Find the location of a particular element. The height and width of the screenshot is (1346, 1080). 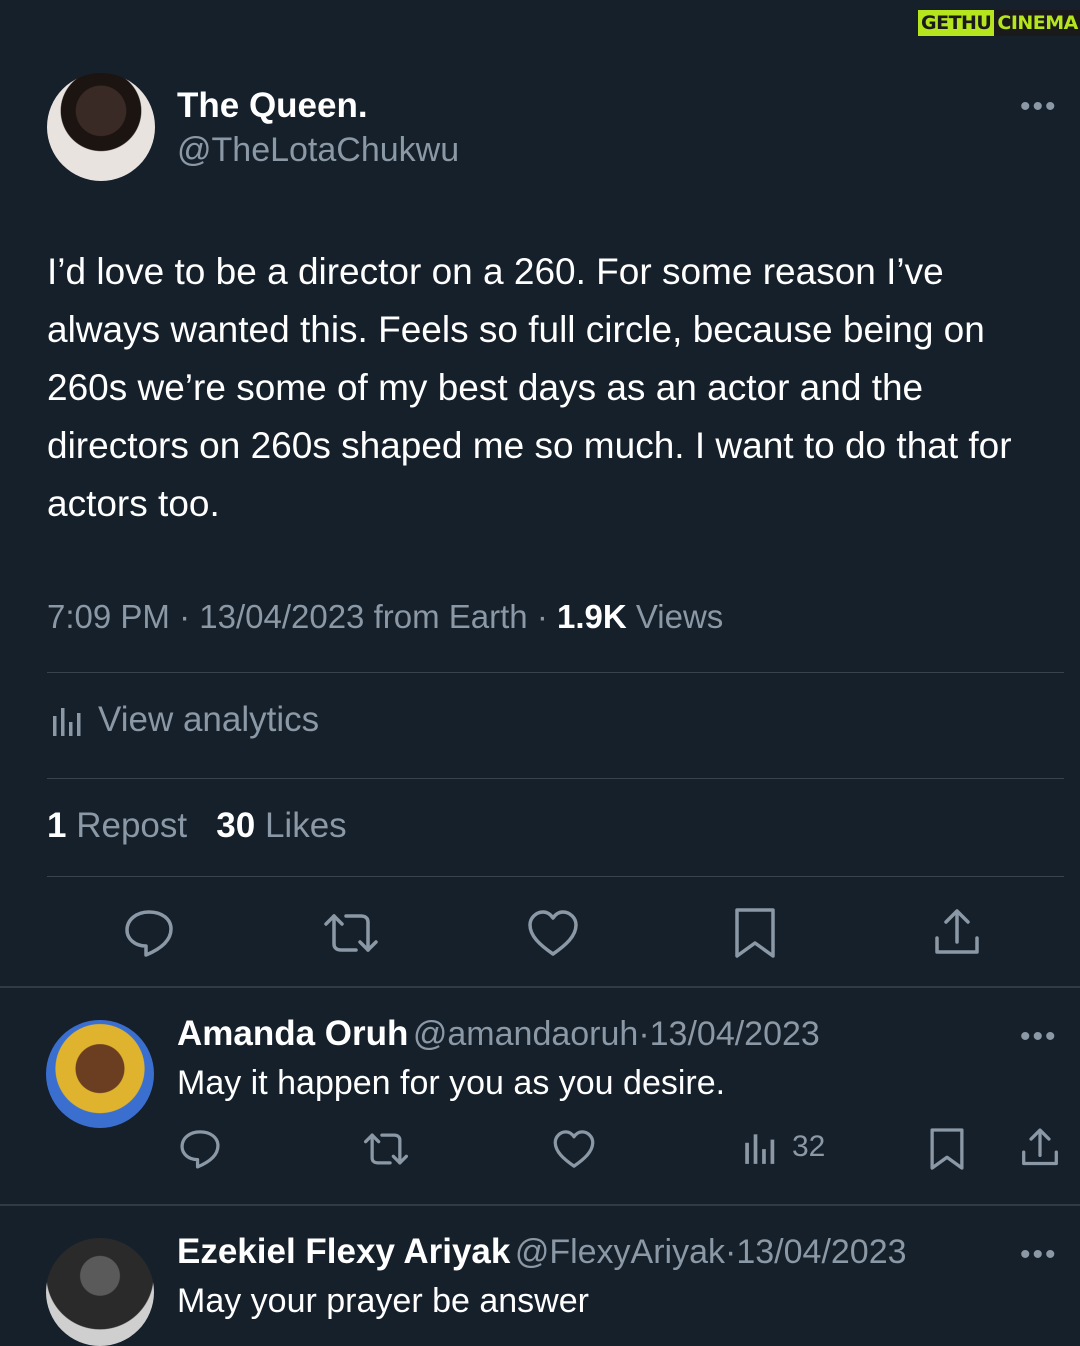

reply-header: Amanda Oruh @amandaoruh·13/04/2023 is located at coordinates (498, 1034).